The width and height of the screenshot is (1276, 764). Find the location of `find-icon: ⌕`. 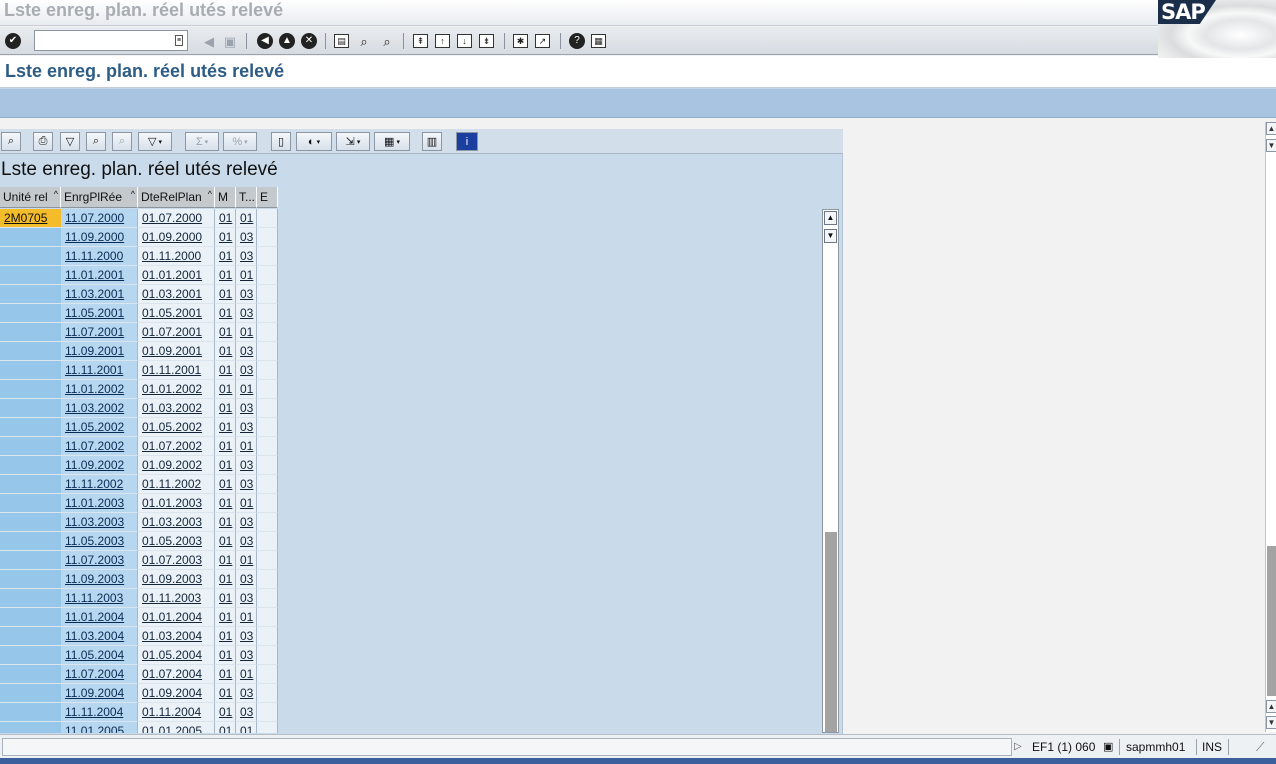

find-icon: ⌕ is located at coordinates (364, 41).